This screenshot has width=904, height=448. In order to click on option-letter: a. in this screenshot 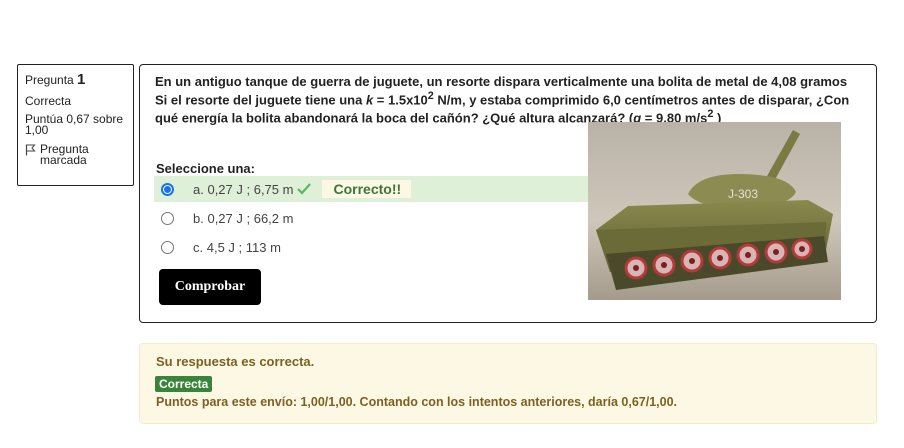, I will do `click(198, 189)`.